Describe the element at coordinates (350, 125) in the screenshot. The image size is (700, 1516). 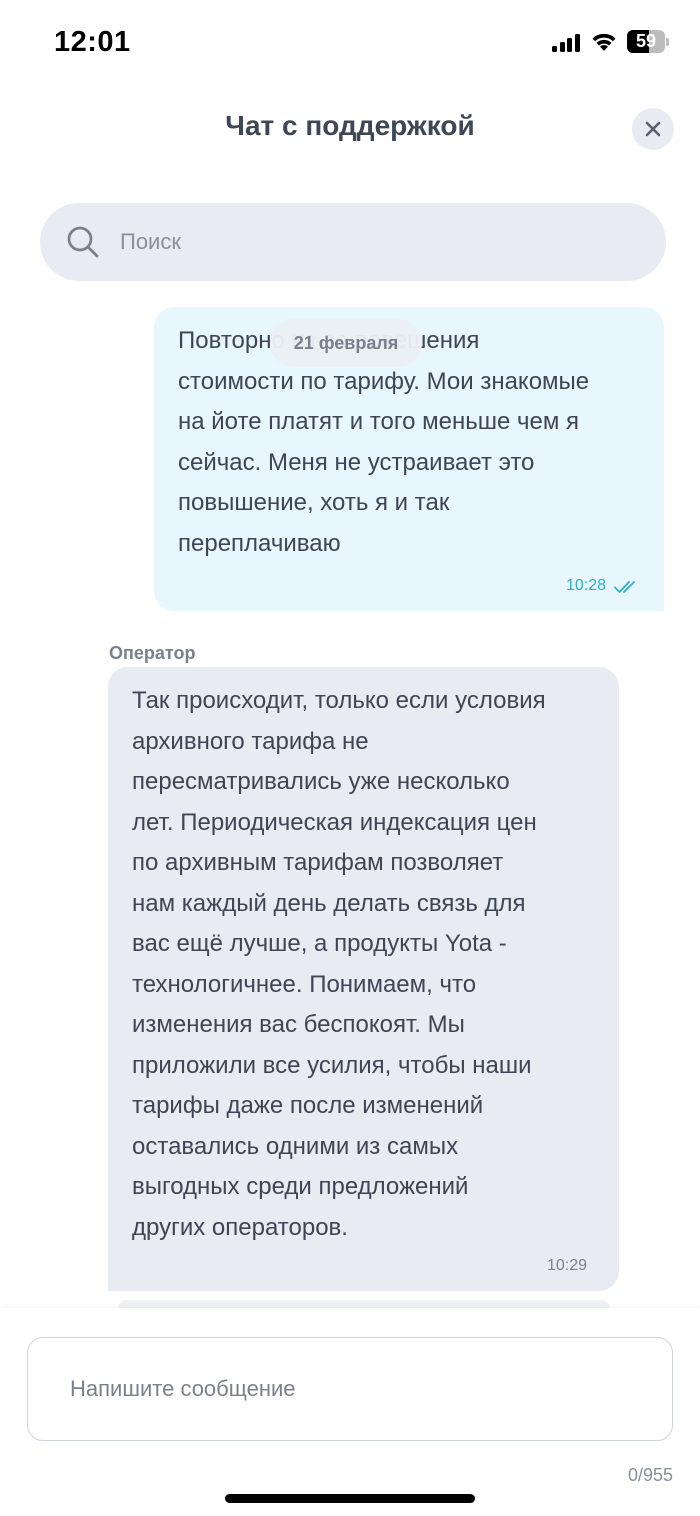
I see `page-title: Чат с поддержкой` at that location.